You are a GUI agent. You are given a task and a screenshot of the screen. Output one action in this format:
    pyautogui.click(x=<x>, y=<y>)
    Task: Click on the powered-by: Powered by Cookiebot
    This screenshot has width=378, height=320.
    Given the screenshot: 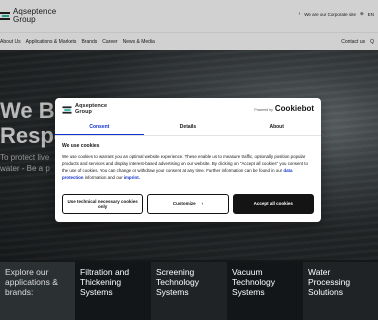 What is the action you would take?
    pyautogui.click(x=284, y=108)
    